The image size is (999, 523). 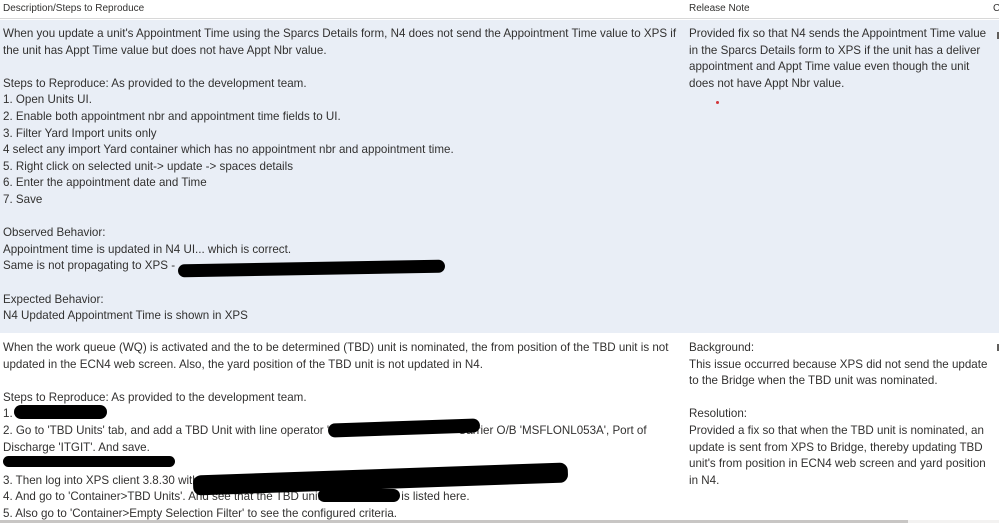 What do you see at coordinates (719, 8) in the screenshot?
I see `column-header-release-note: Release Note` at bounding box center [719, 8].